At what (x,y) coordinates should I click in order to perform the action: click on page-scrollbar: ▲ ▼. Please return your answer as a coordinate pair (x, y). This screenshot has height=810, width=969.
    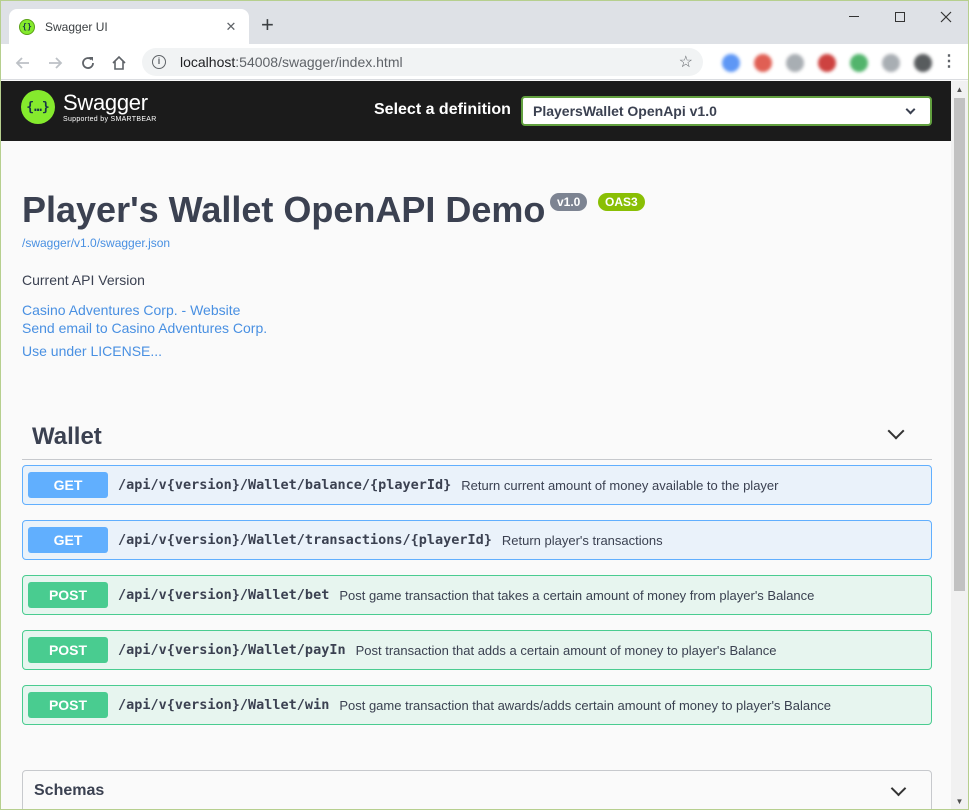
    Looking at the image, I should click on (959, 445).